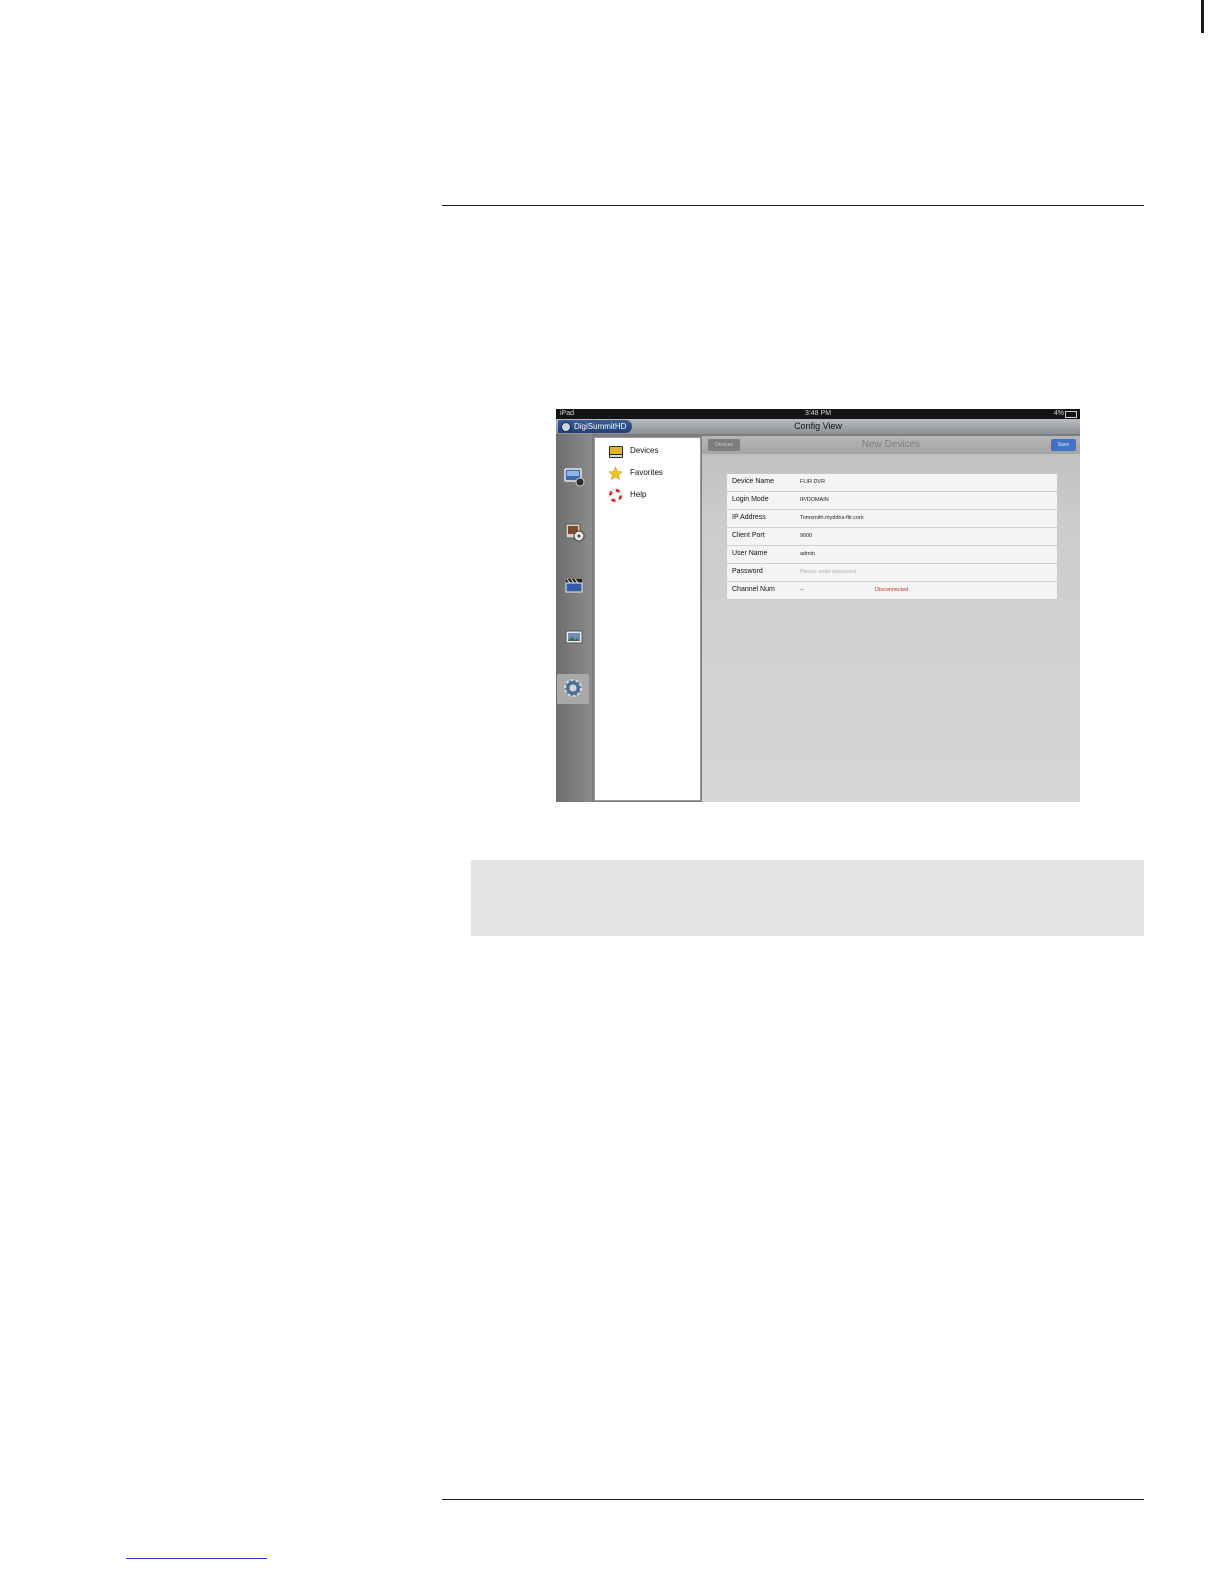 The width and height of the screenshot is (1224, 1584). Describe the element at coordinates (807, 898) in the screenshot. I see `note-box` at that location.